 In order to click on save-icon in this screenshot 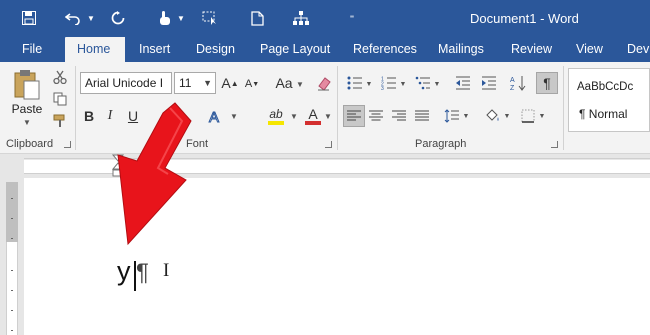, I will do `click(29, 18)`.